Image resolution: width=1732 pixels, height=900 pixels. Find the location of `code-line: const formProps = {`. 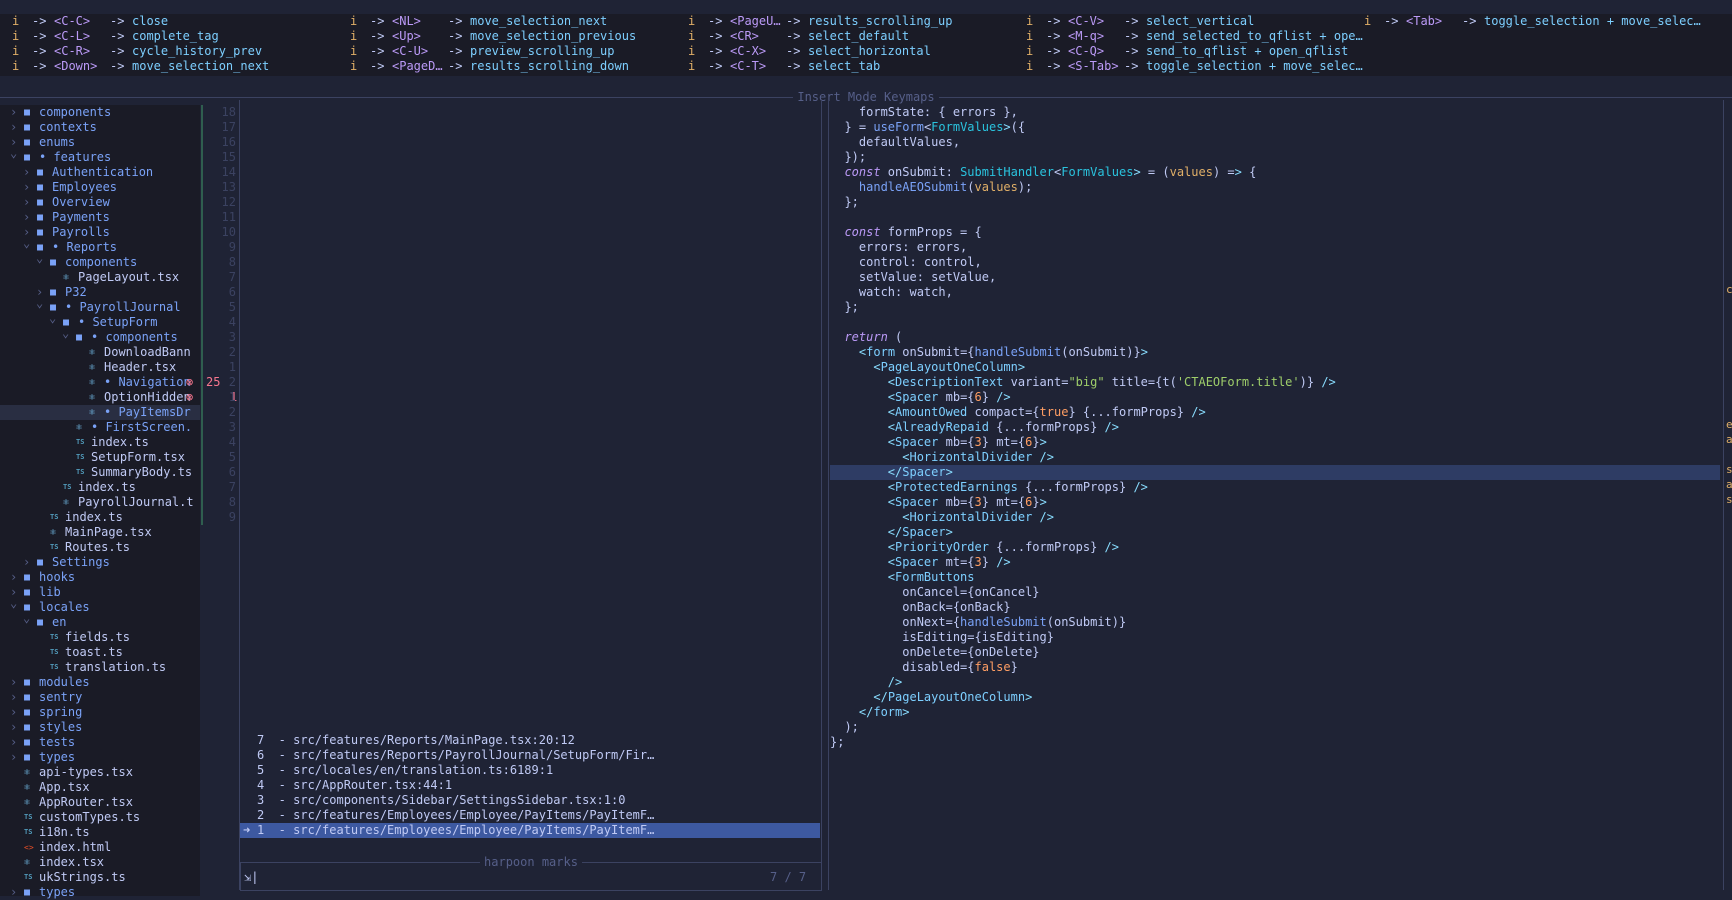

code-line: const formProps = { is located at coordinates (1275, 232).